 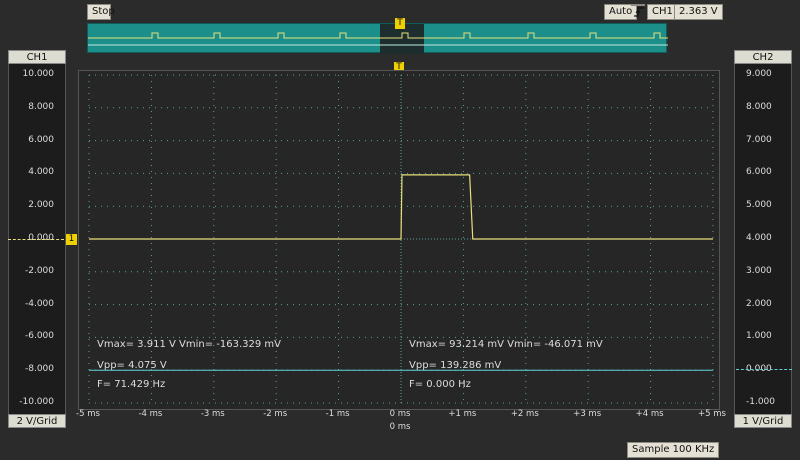 What do you see at coordinates (712, 414) in the screenshot?
I see `time-tick-10: +5 ms` at bounding box center [712, 414].